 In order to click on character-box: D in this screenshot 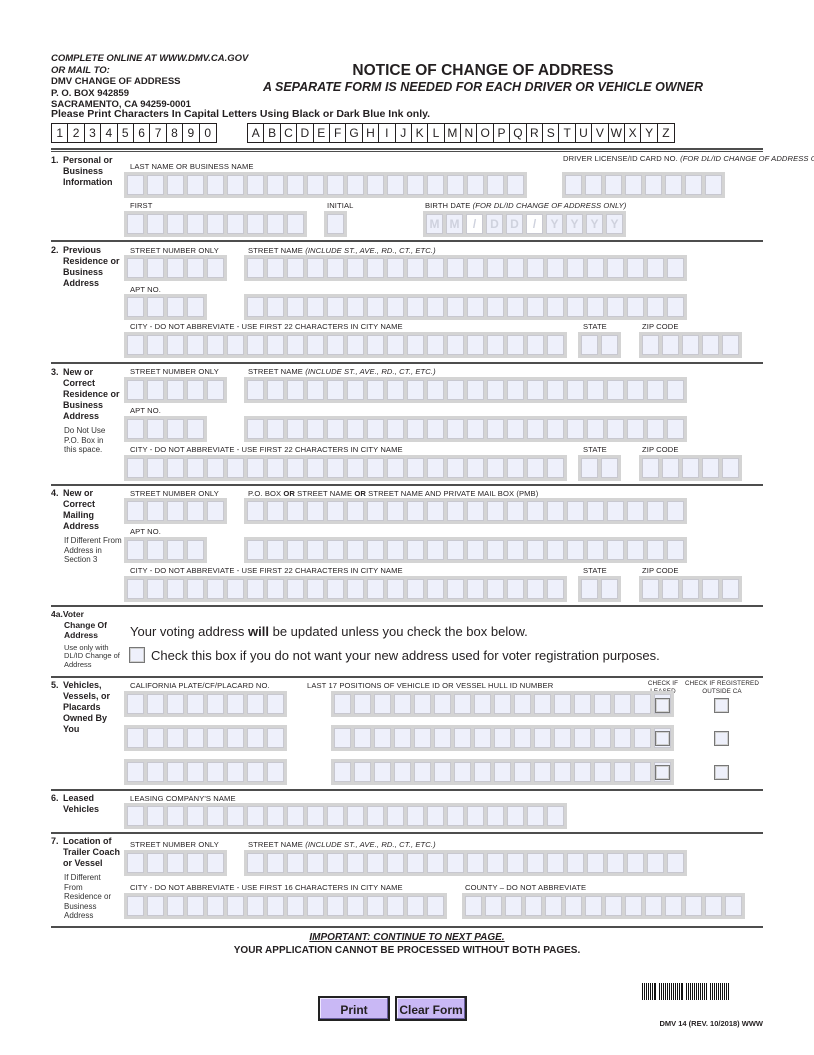, I will do `click(514, 224)`.